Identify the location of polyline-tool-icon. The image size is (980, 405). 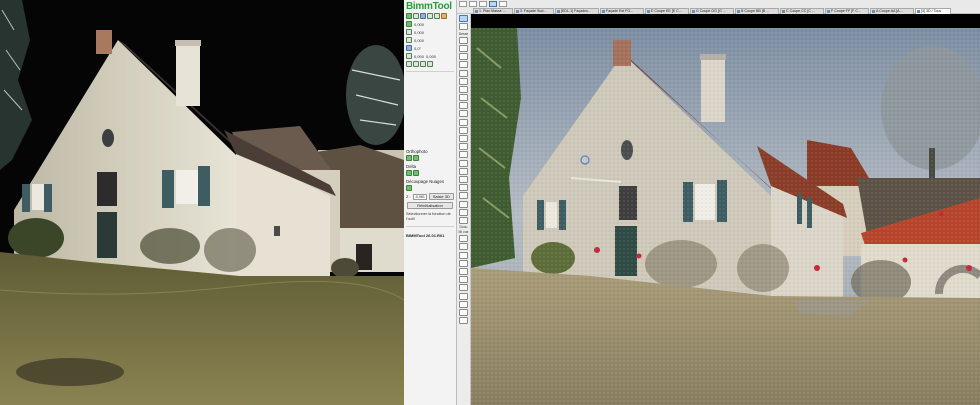
(463, 296).